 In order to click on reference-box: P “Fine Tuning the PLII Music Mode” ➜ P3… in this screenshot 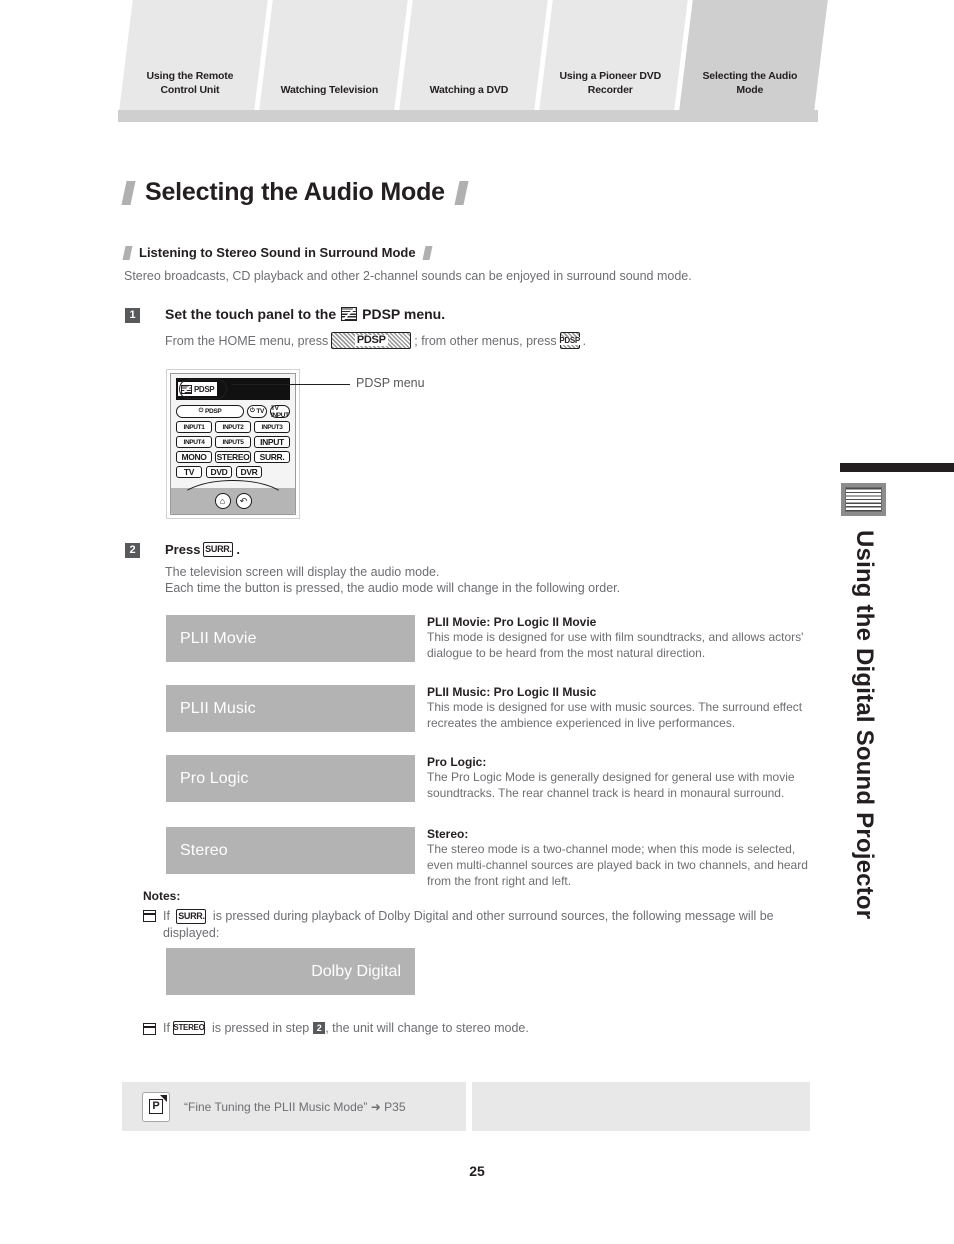, I will do `click(294, 1106)`.